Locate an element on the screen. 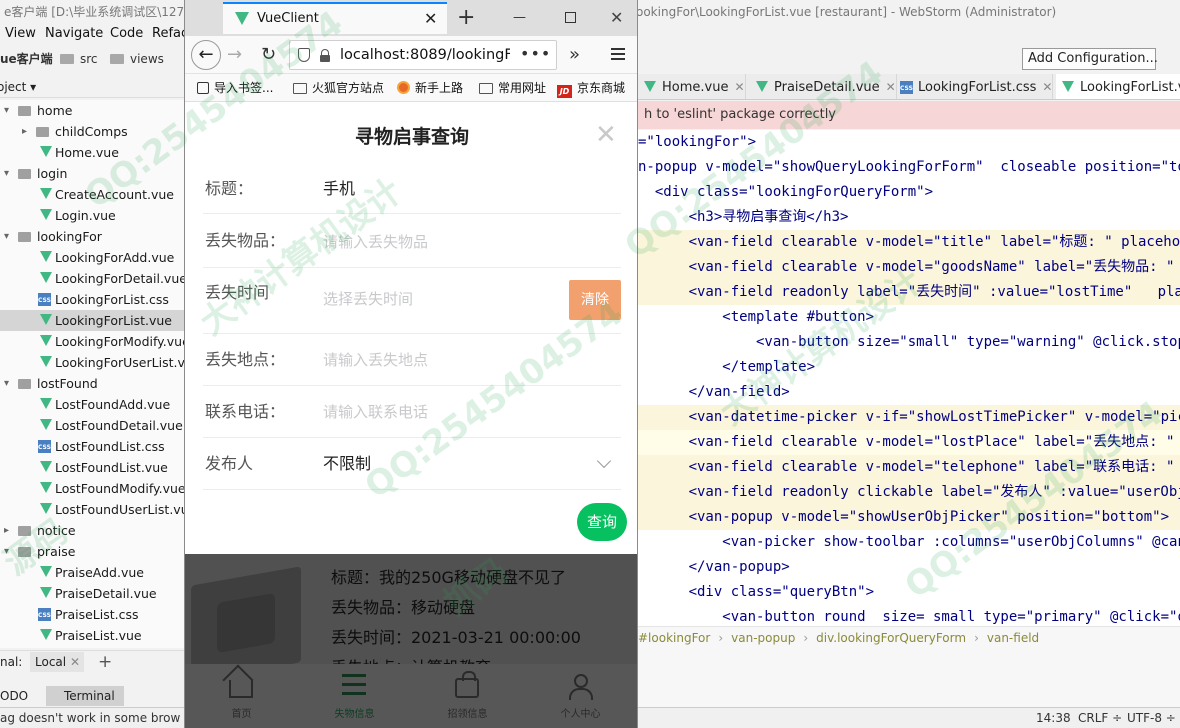  overflow-menu-icon: » is located at coordinates (574, 55).